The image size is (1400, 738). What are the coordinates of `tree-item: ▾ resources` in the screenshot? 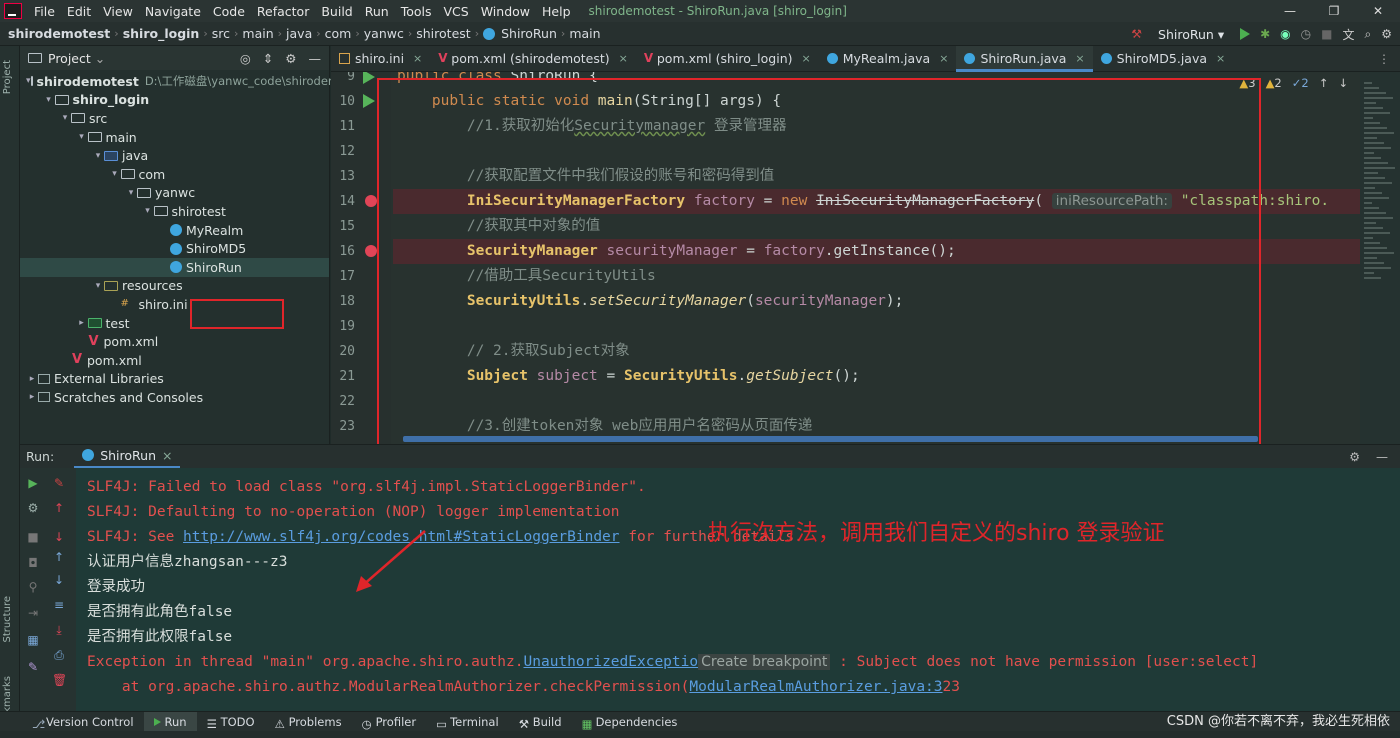 It's located at (174, 286).